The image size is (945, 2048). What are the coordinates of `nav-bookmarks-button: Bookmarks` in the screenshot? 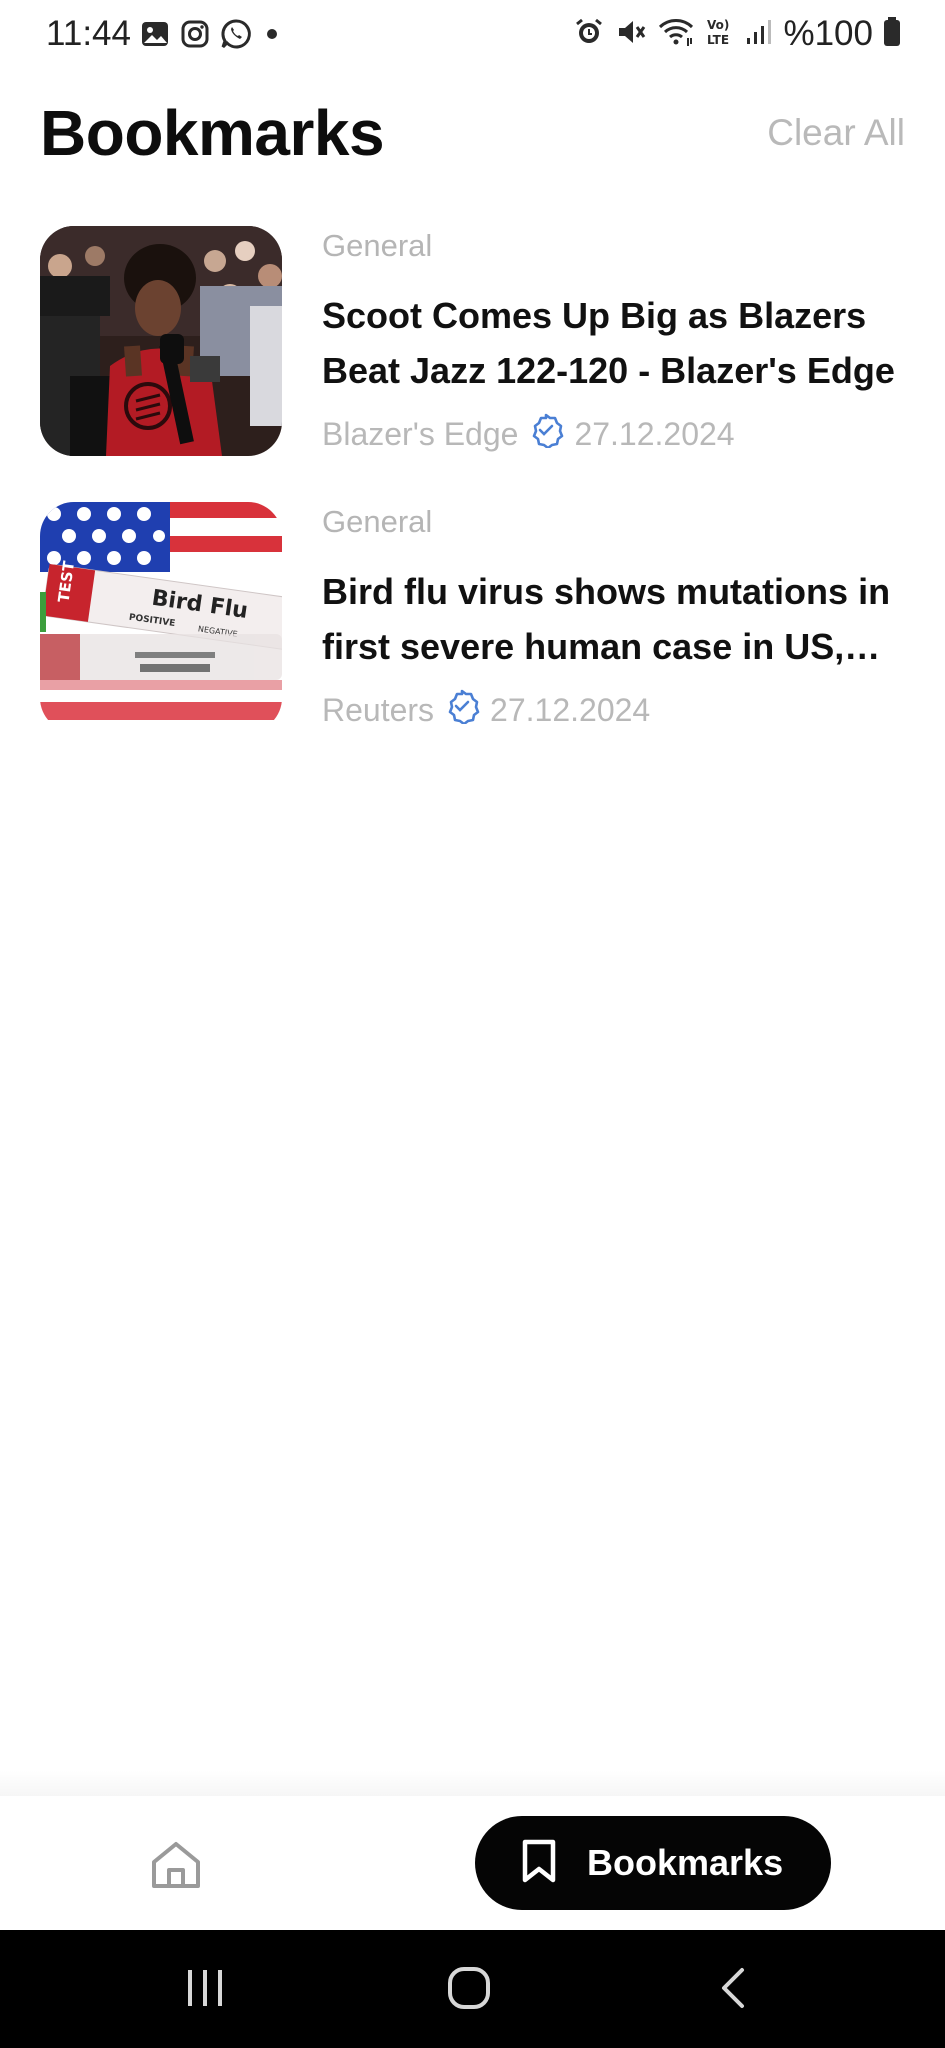 It's located at (653, 1863).